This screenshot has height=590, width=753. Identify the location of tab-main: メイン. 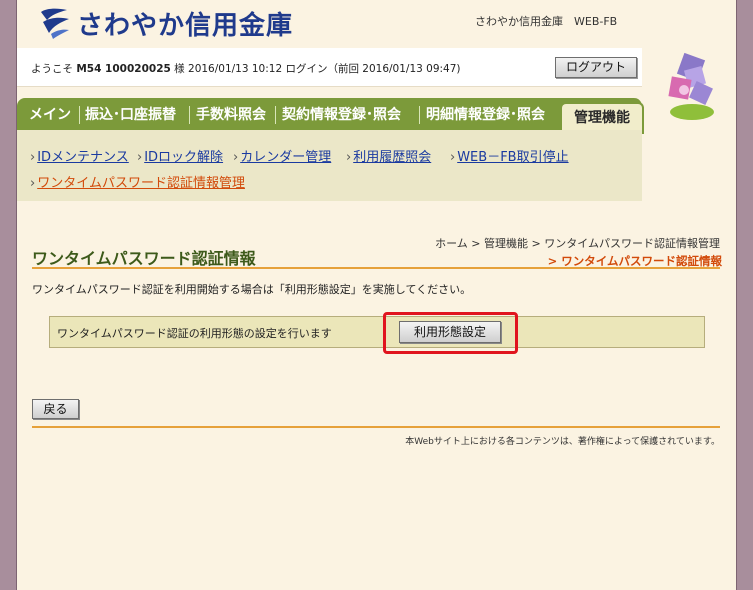
(50, 115).